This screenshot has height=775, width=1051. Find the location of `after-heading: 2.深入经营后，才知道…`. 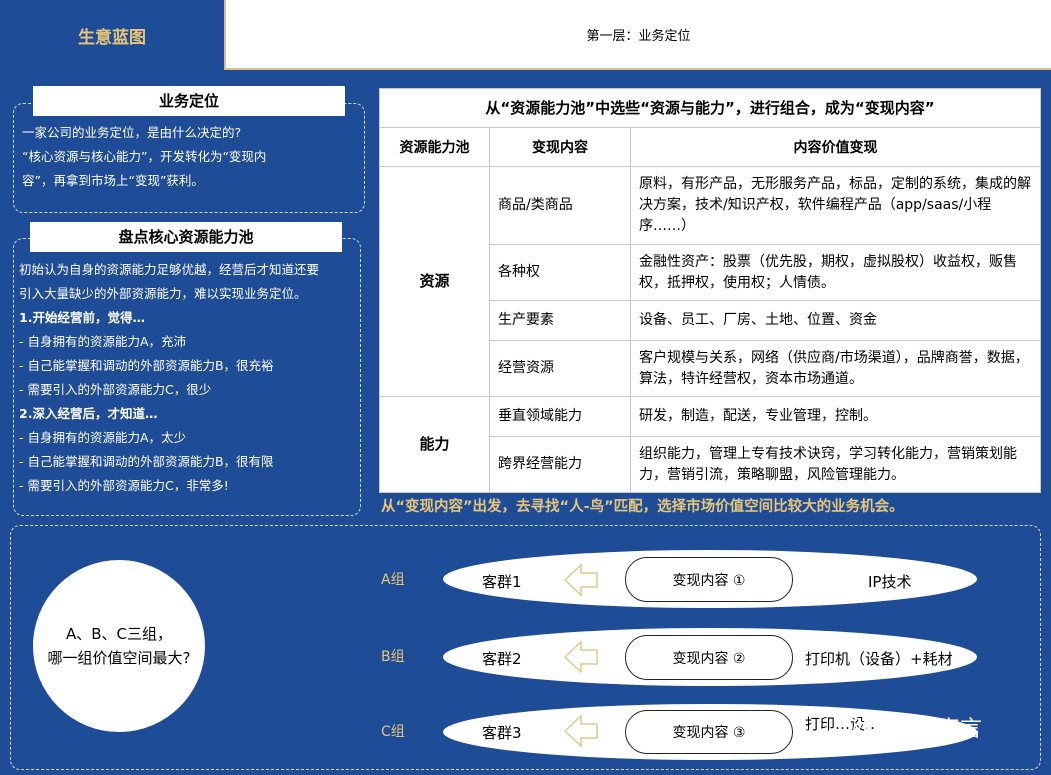

after-heading: 2.深入经营后，才知道… is located at coordinates (88, 413).